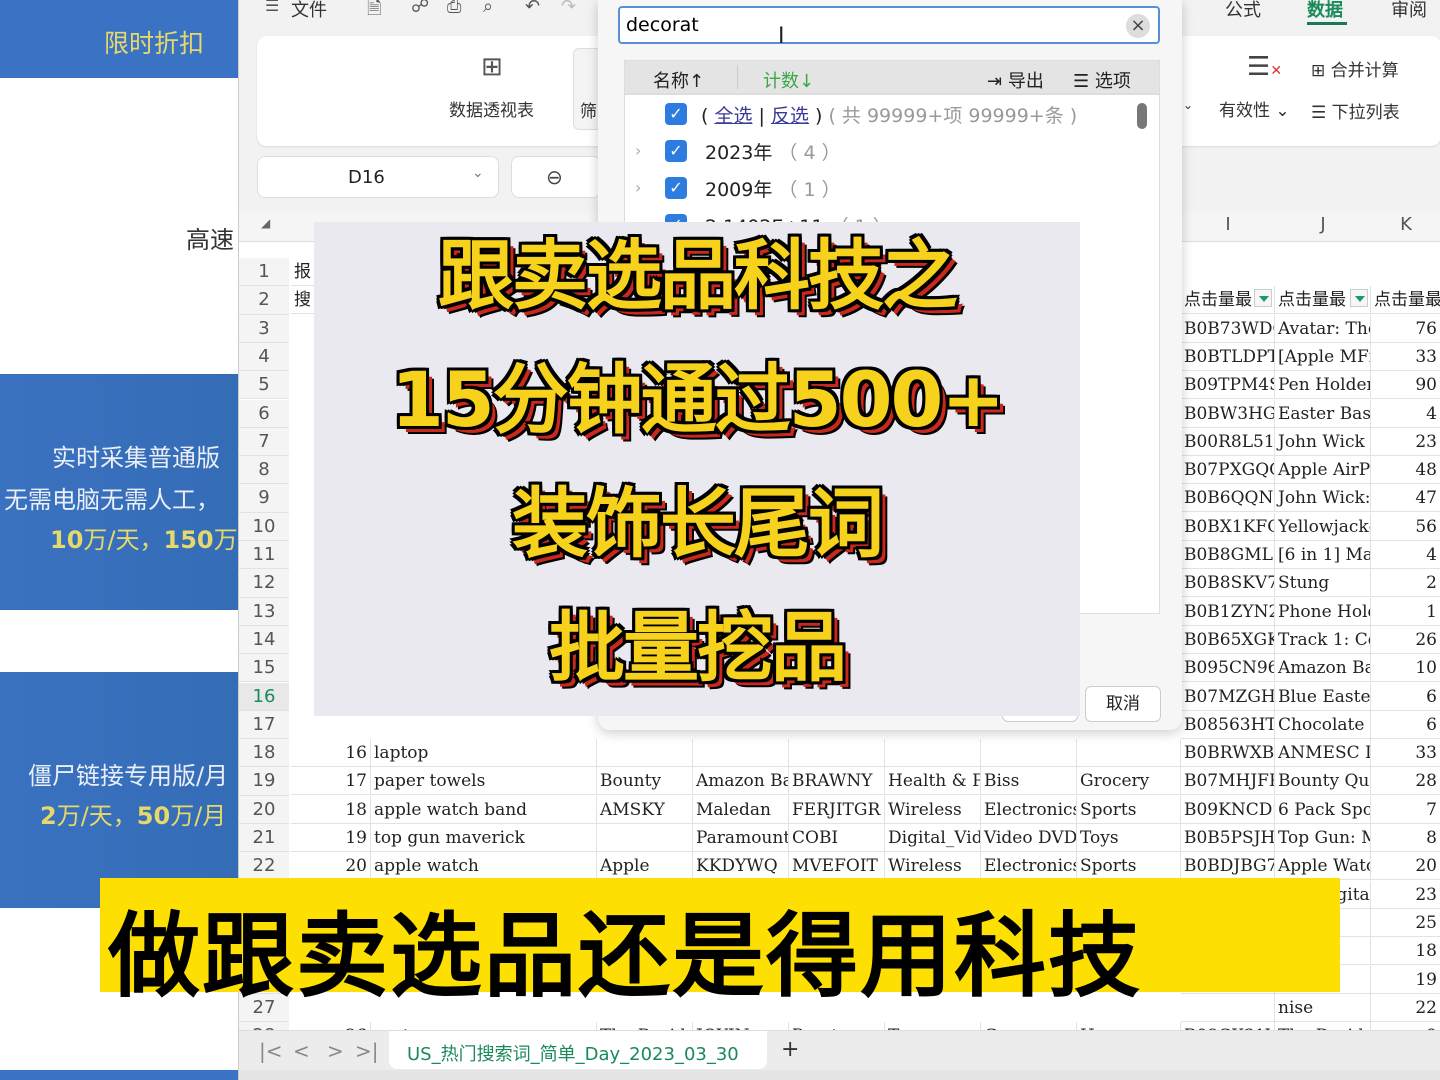 This screenshot has width=1440, height=1080. Describe the element at coordinates (1243, 11) in the screenshot. I see `menu-formulas: 公式` at that location.